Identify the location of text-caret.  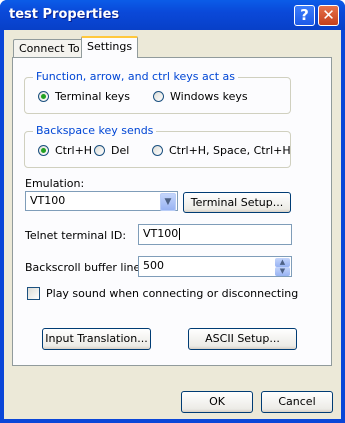
(180, 234).